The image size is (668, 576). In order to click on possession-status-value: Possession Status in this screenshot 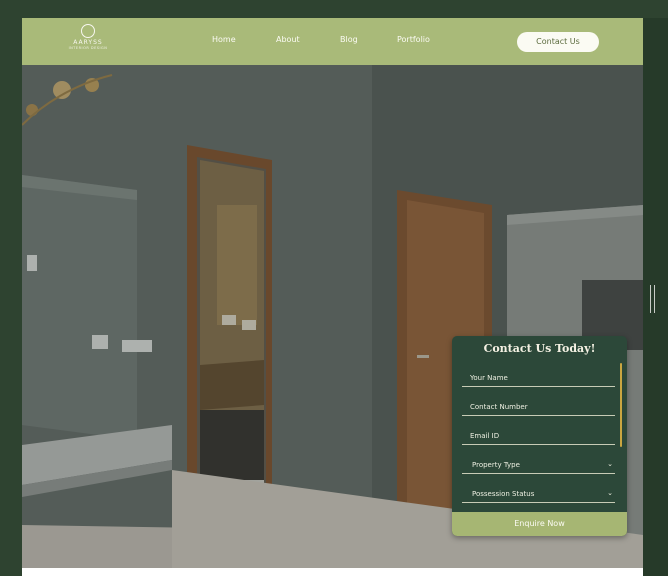, I will do `click(503, 494)`.